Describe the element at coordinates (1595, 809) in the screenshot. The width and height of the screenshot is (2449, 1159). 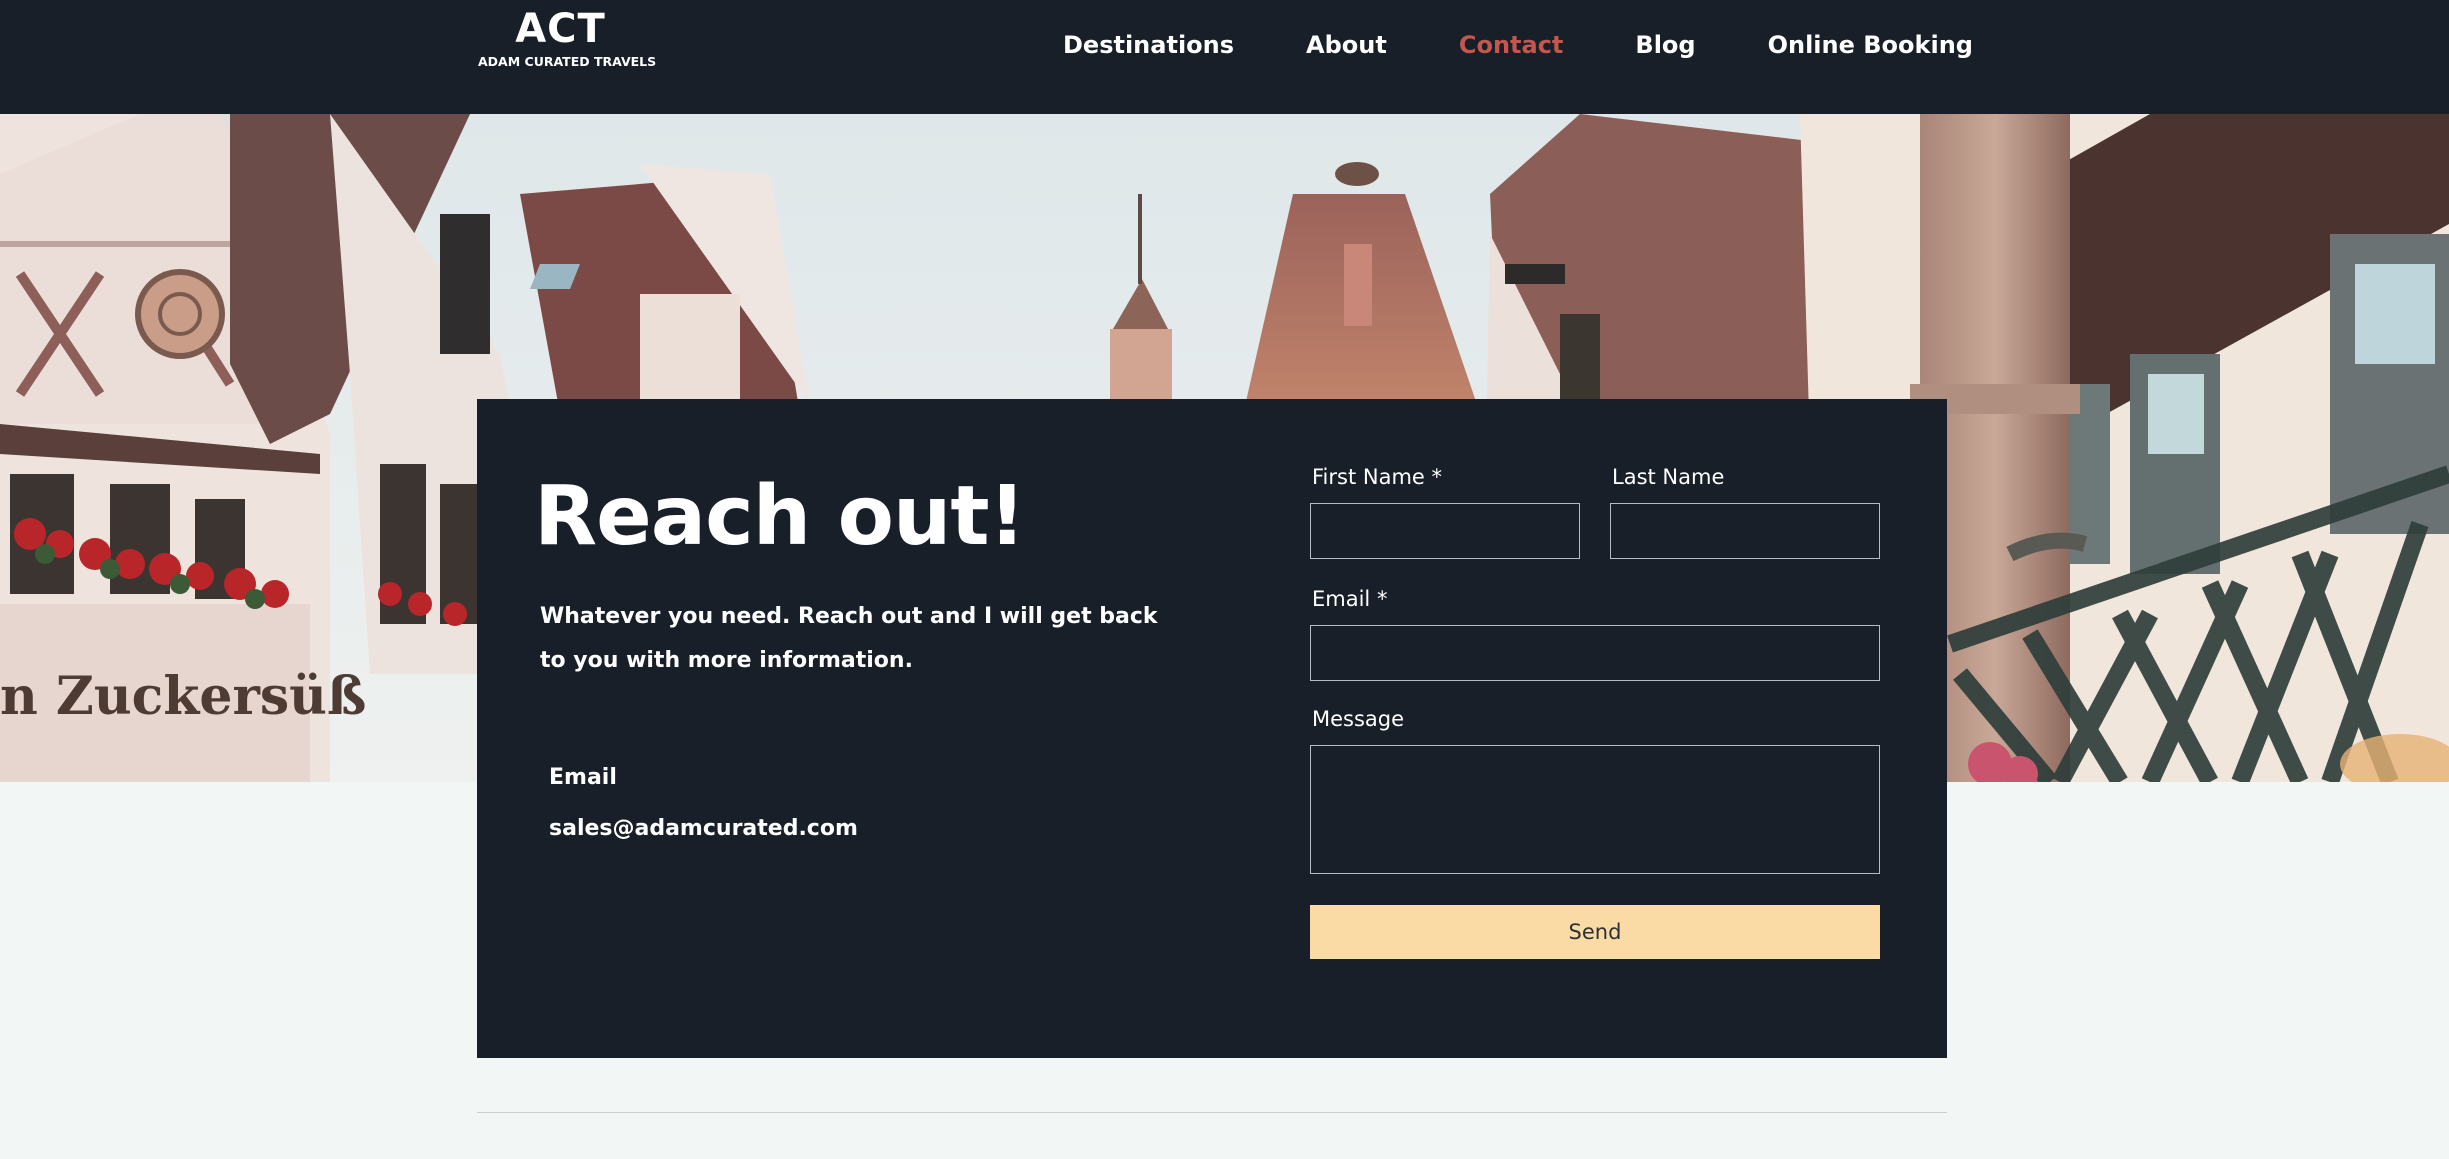
I see `message-field` at that location.